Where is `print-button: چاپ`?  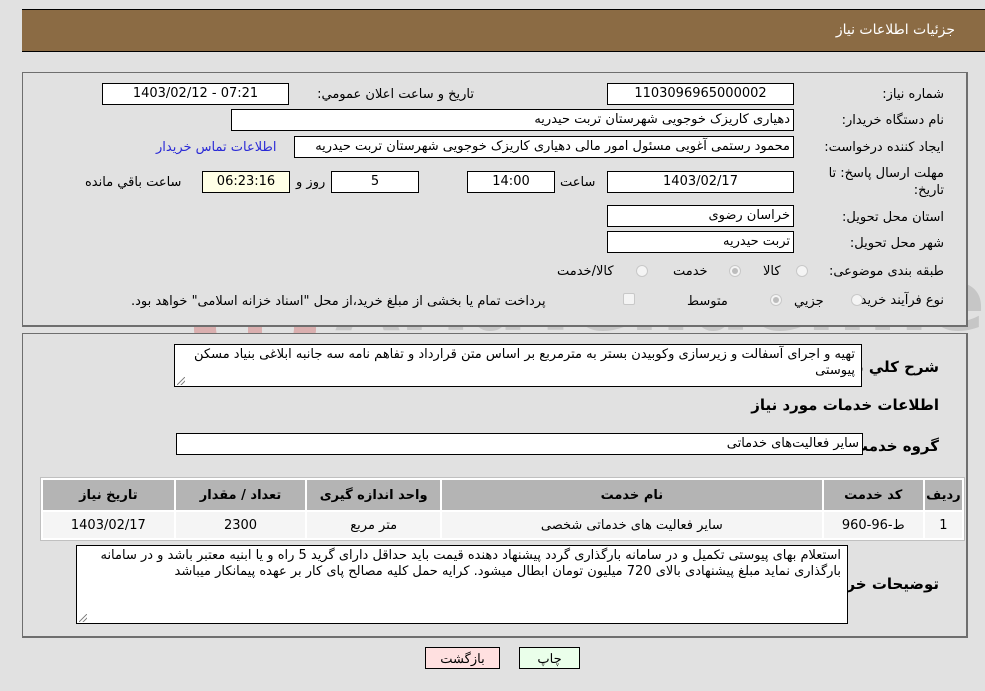 print-button: چاپ is located at coordinates (549, 658).